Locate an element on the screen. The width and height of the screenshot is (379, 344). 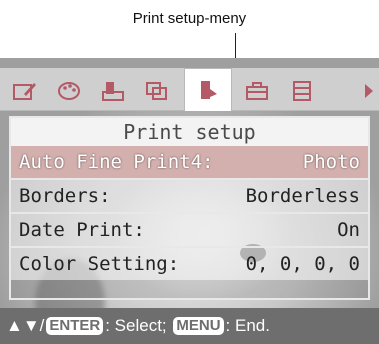
row-label: Date Print: is located at coordinates (82, 230).